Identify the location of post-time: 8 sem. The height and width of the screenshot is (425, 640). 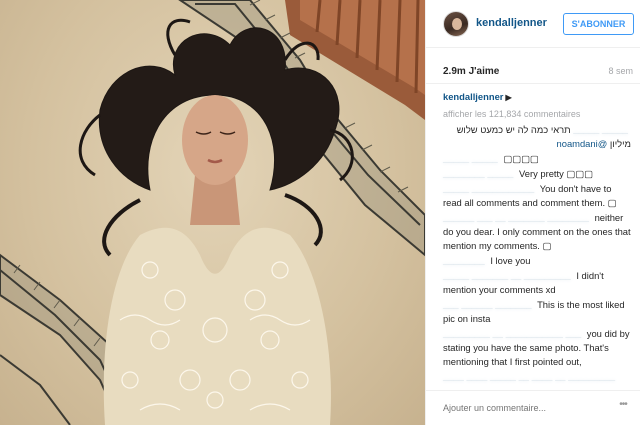
(620, 71).